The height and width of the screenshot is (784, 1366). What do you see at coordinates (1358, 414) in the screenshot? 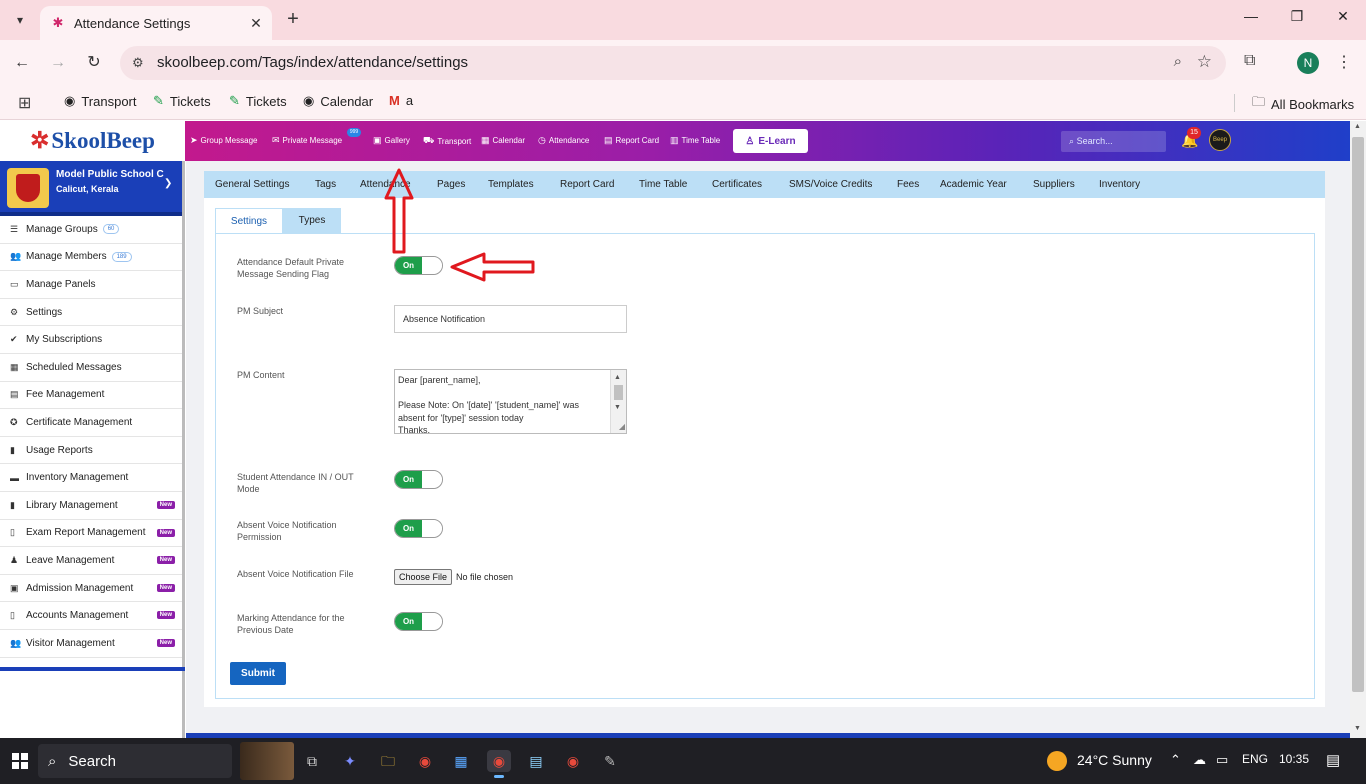
I see `page-scroll-thumb` at bounding box center [1358, 414].